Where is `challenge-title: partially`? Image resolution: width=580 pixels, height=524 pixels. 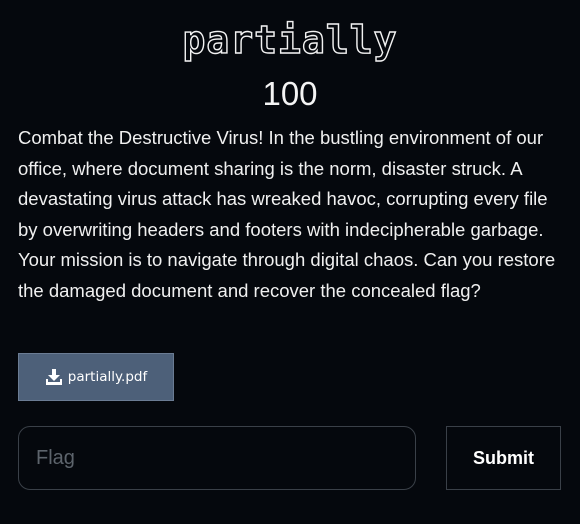 challenge-title: partially is located at coordinates (290, 39).